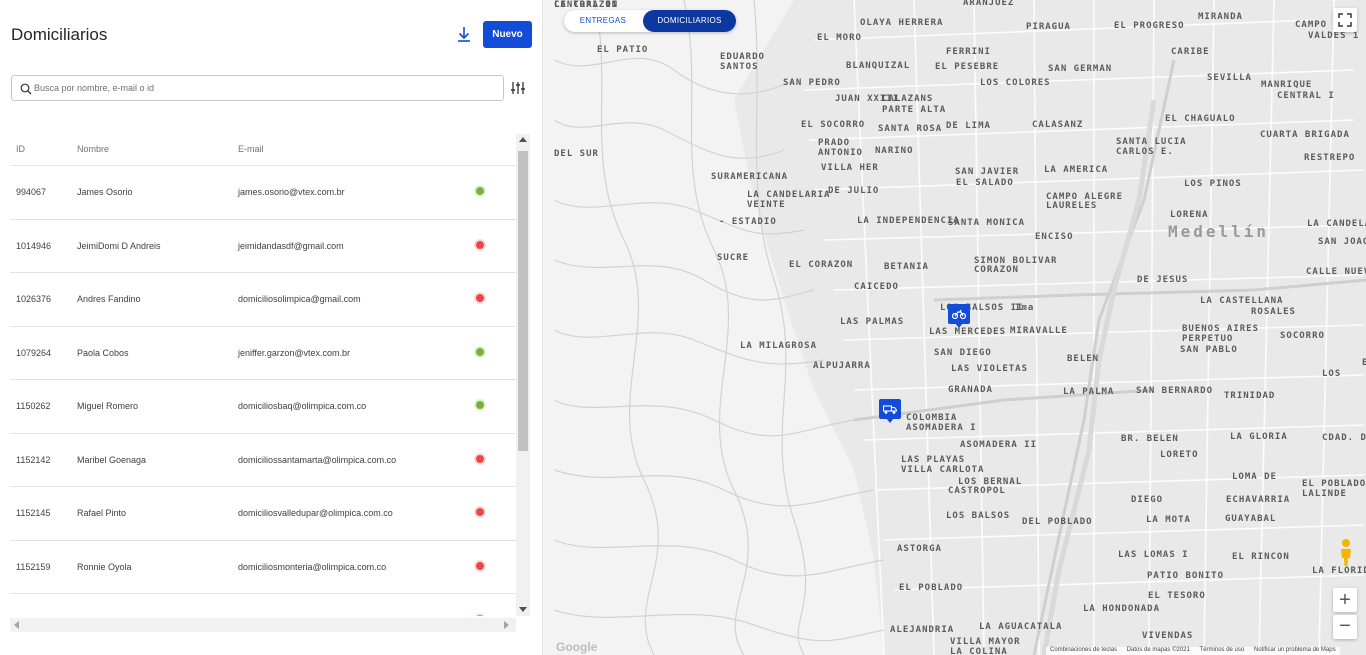 This screenshot has width=1366, height=655. Describe the element at coordinates (33, 459) in the screenshot. I see `cell-id: 1152142` at that location.